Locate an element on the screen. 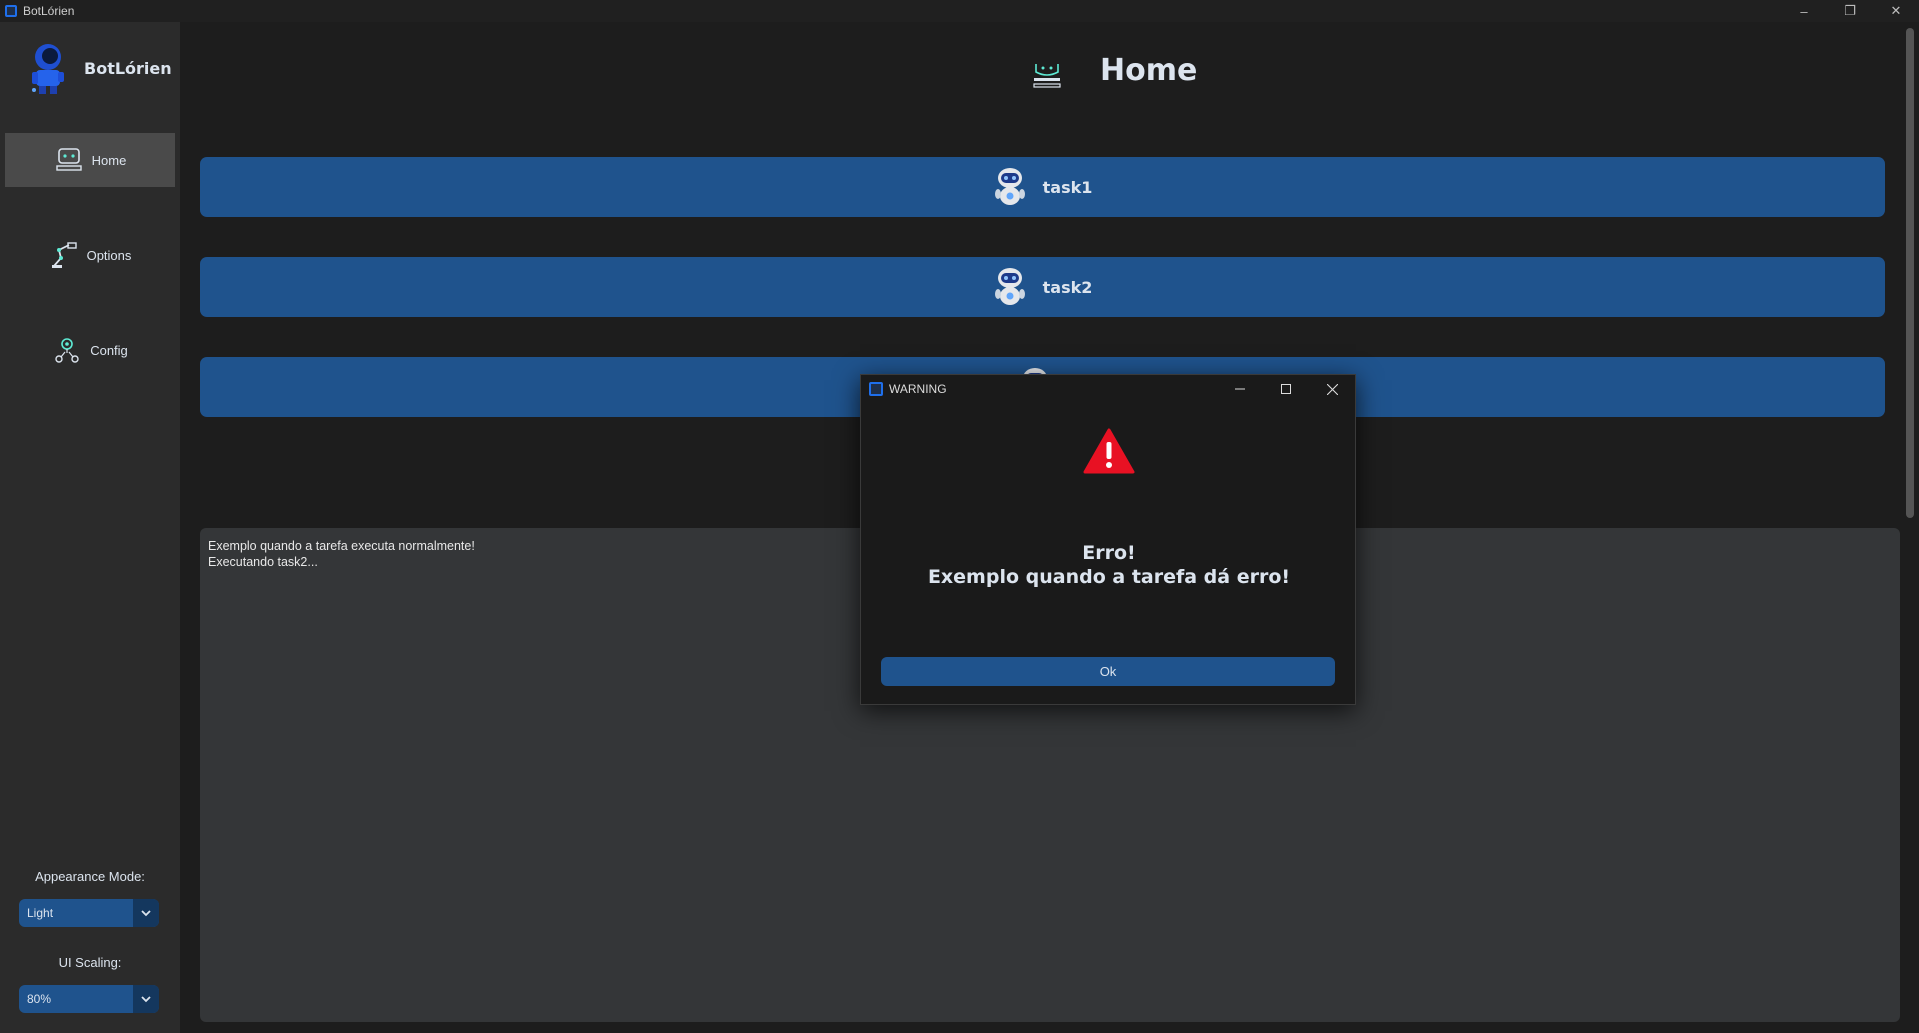 The image size is (1919, 1033). ui-scaling-select: 80% is located at coordinates (89, 999).